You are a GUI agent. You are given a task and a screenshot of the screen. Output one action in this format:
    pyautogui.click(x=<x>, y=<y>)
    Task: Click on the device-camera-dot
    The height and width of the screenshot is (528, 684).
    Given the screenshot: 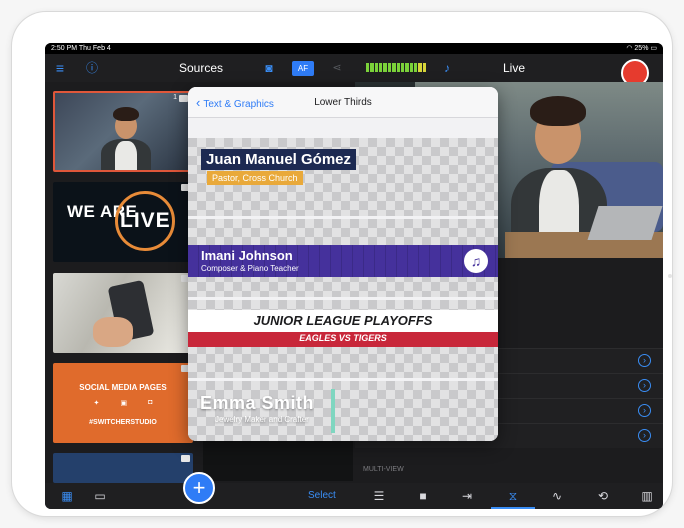 What is the action you would take?
    pyautogui.click(x=670, y=276)
    